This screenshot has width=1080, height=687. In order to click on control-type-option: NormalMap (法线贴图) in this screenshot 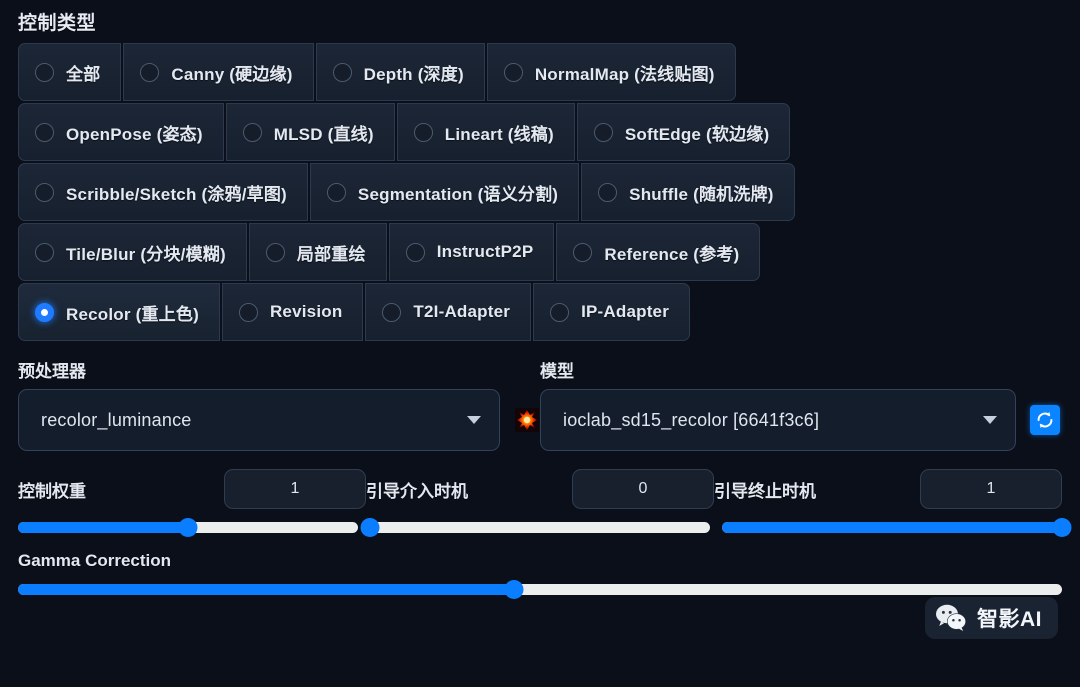, I will do `click(611, 72)`.